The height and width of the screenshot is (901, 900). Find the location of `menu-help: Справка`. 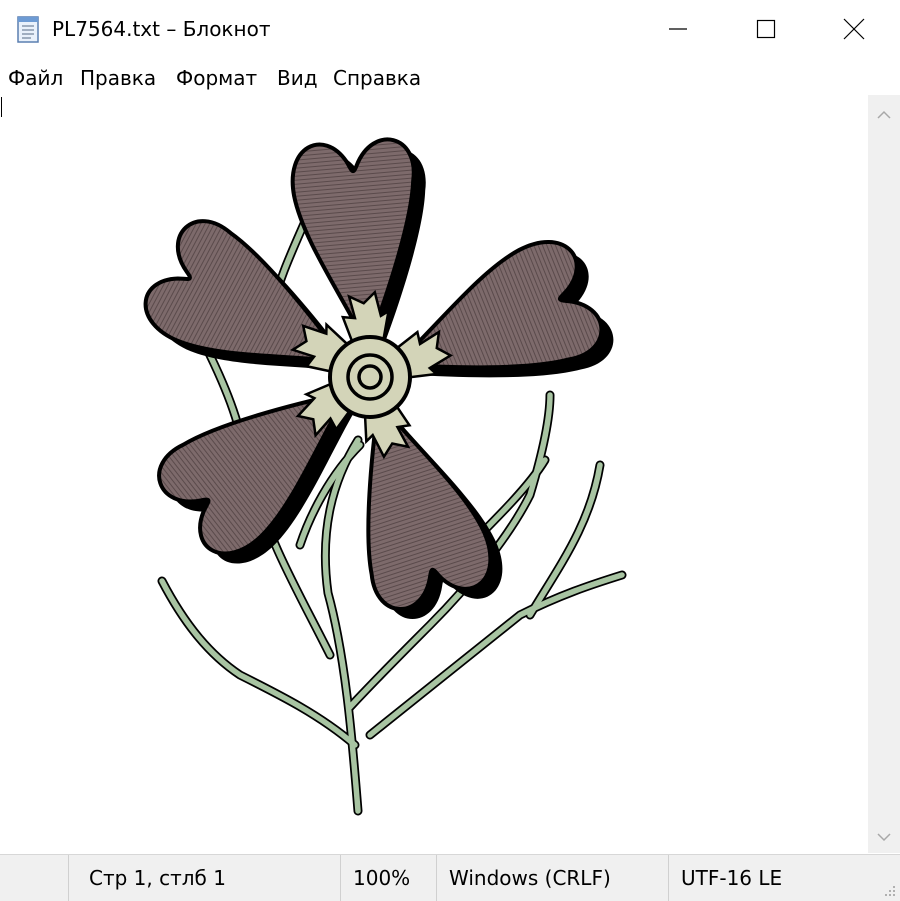

menu-help: Справка is located at coordinates (377, 78).